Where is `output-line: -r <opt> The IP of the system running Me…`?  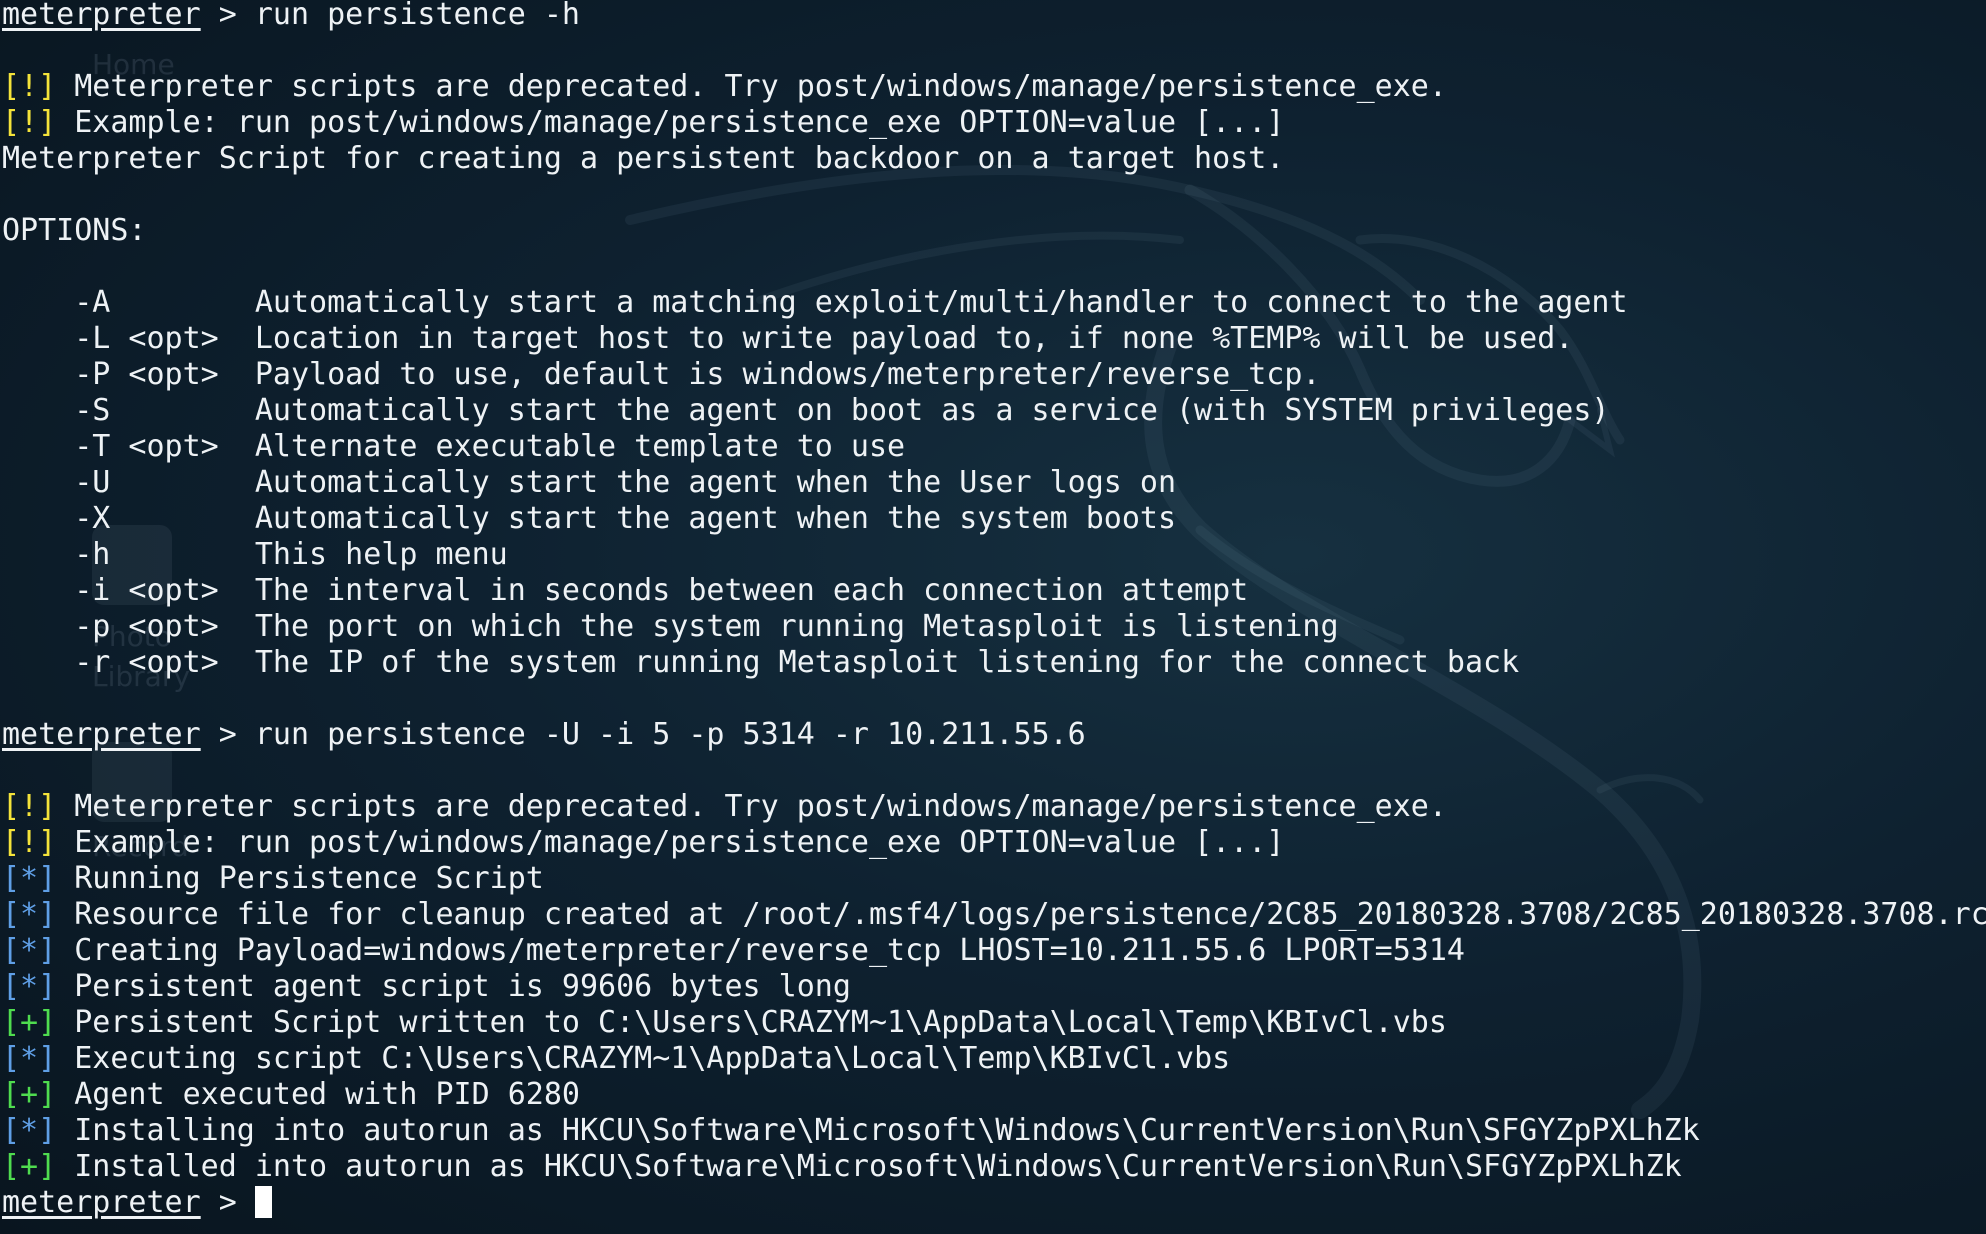
output-line: -r <opt> The IP of the system running Me… is located at coordinates (994, 663).